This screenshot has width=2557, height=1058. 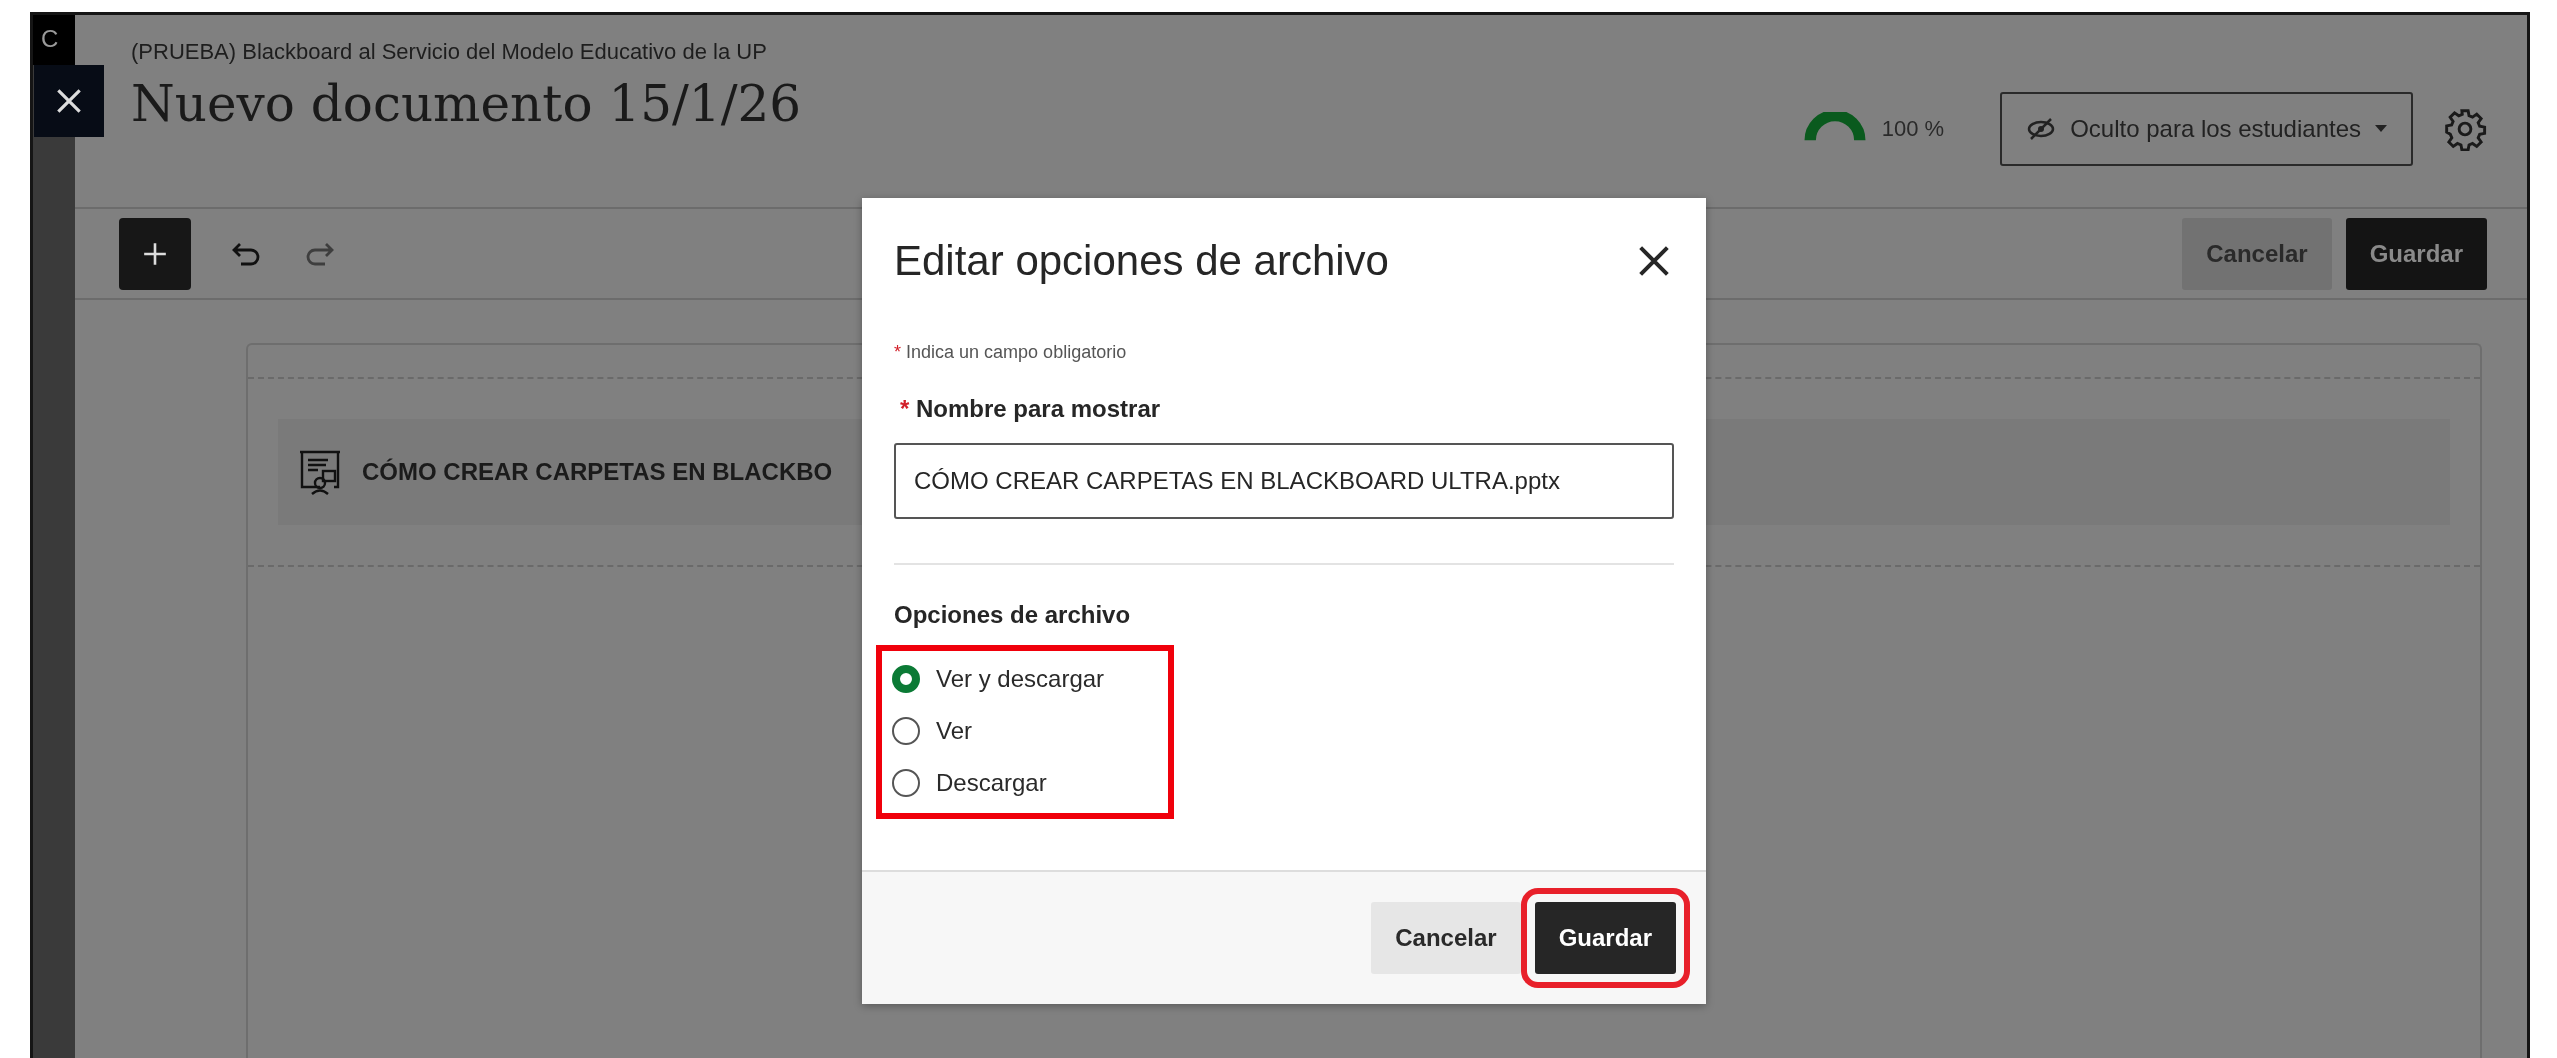 What do you see at coordinates (597, 472) in the screenshot?
I see `item-title: CÓMO CREAR CARPETAS EN BLACKBO` at bounding box center [597, 472].